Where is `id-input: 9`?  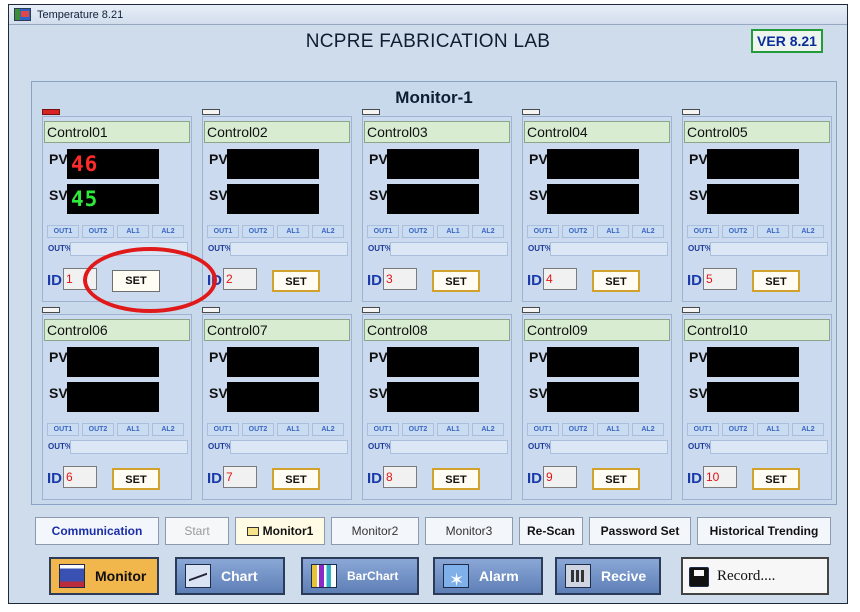
id-input: 9 is located at coordinates (560, 477).